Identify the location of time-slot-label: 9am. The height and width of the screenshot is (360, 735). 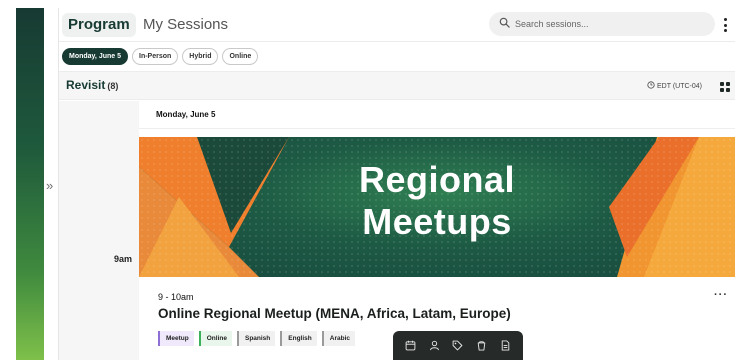
(123, 259).